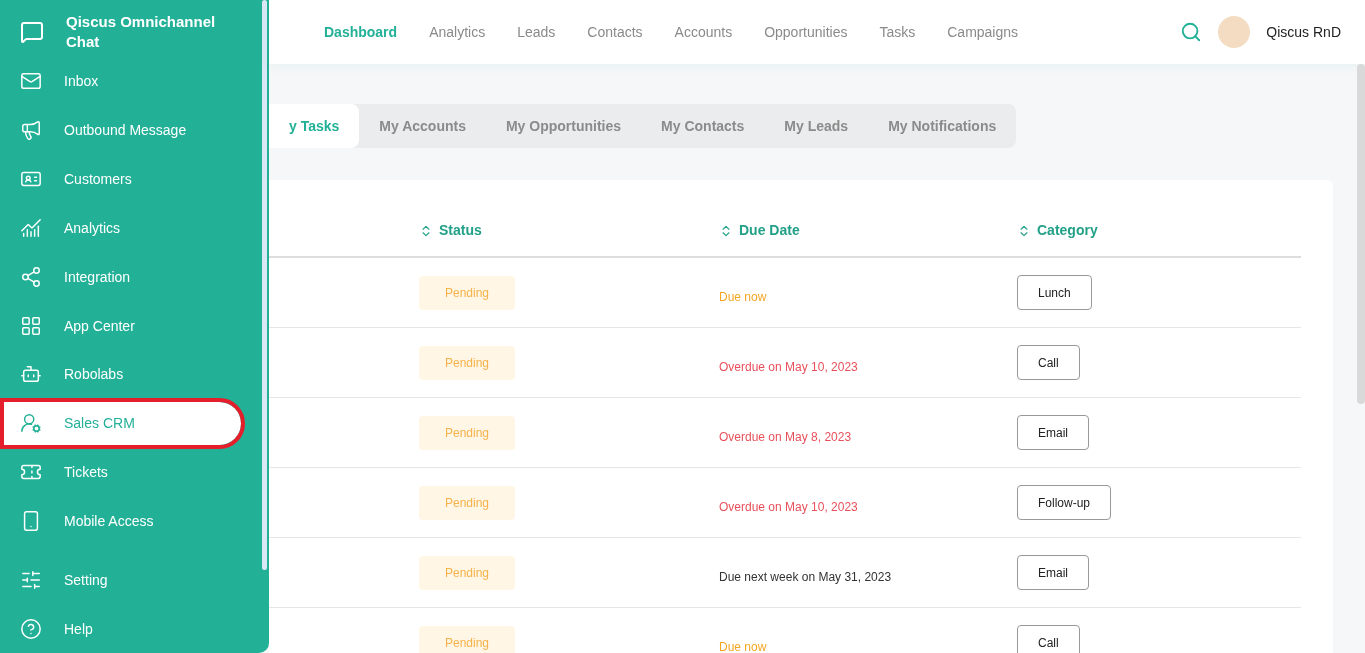 This screenshot has width=1365, height=653. I want to click on tab: My Accounts, so click(422, 126).